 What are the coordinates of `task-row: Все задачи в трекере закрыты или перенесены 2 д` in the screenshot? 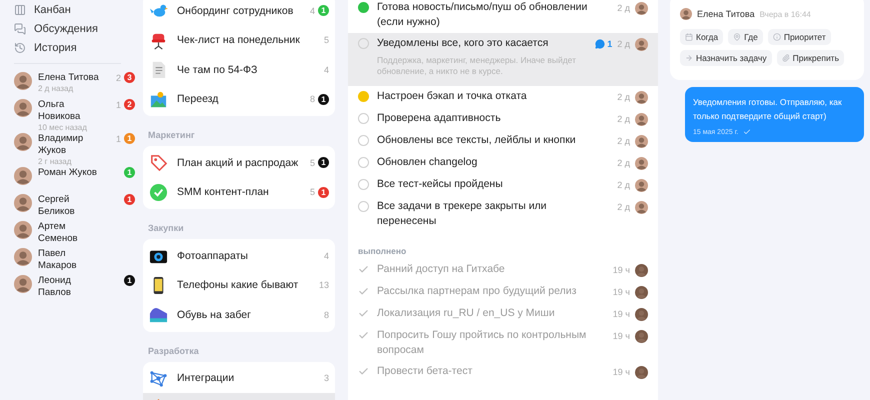 It's located at (503, 214).